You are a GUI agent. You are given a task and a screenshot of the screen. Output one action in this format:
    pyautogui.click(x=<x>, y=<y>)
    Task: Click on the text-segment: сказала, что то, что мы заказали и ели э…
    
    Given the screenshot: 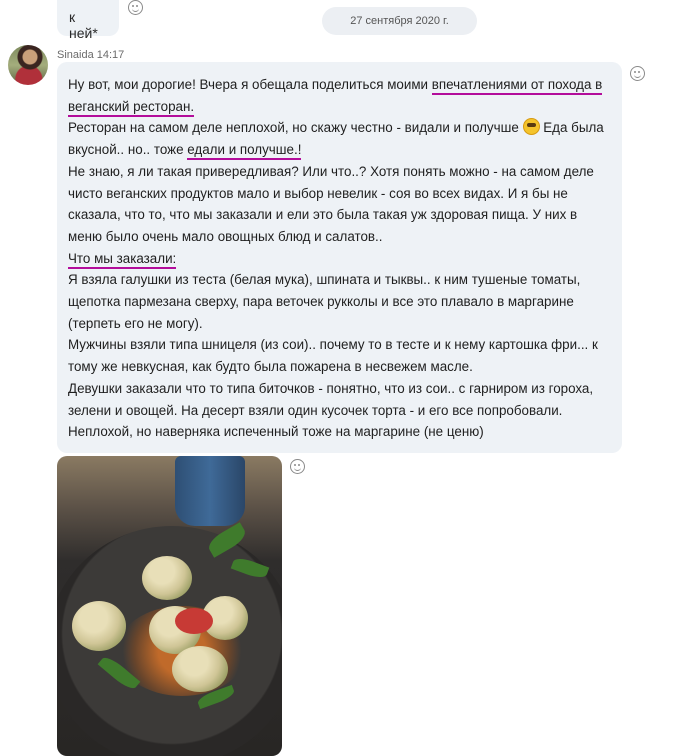 What is the action you would take?
    pyautogui.click(x=323, y=215)
    